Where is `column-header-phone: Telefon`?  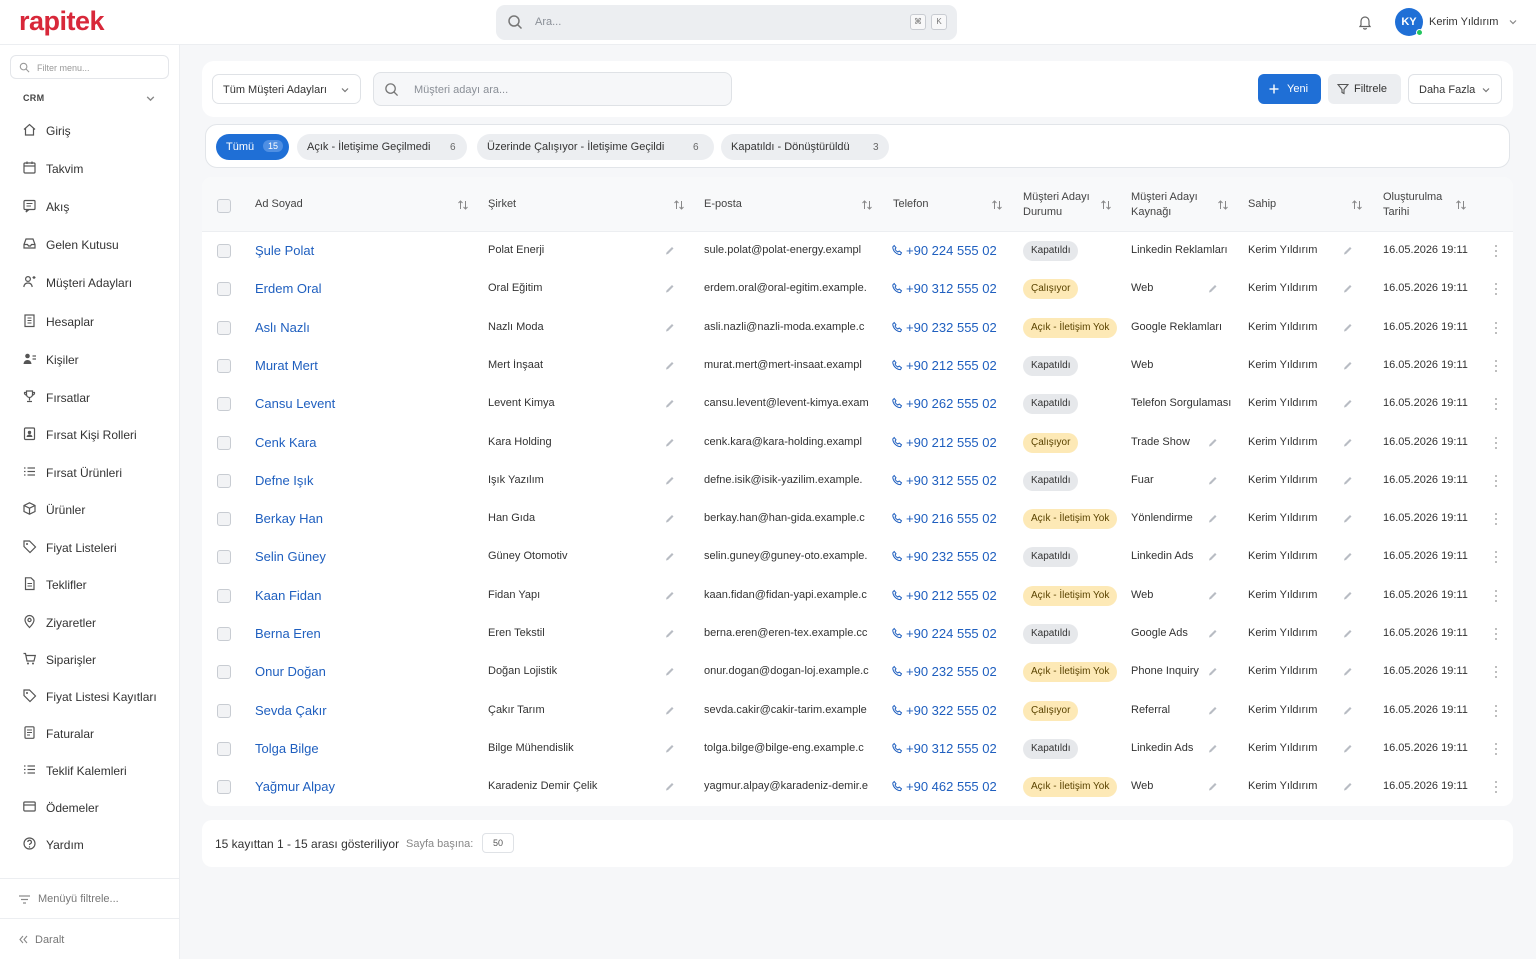 column-header-phone: Telefon is located at coordinates (910, 204).